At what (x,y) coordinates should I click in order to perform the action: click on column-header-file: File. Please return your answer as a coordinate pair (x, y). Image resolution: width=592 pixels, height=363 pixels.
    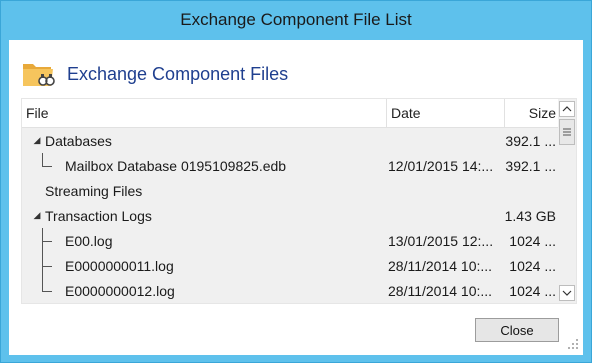
    Looking at the image, I should click on (204, 113).